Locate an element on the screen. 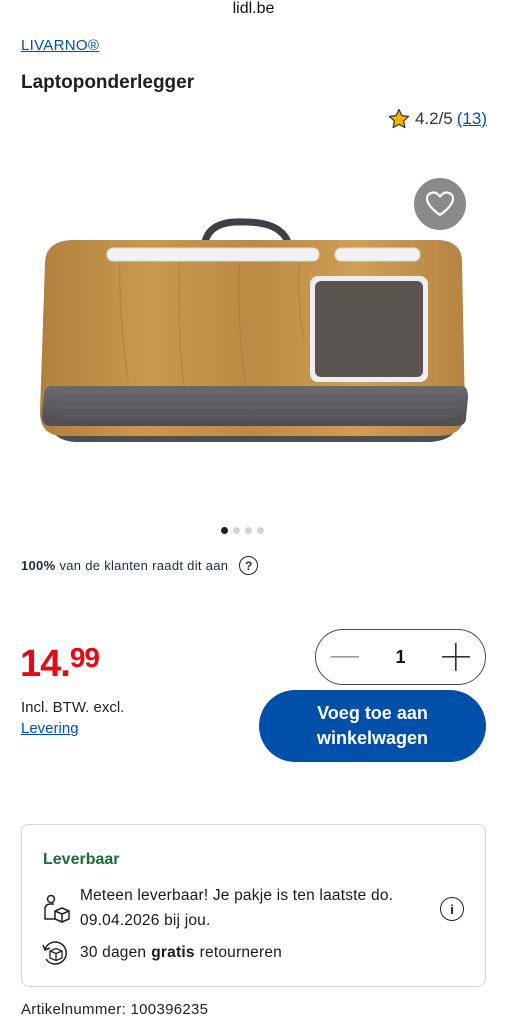 The height and width of the screenshot is (1024, 507). increase-button is located at coordinates (456, 657).